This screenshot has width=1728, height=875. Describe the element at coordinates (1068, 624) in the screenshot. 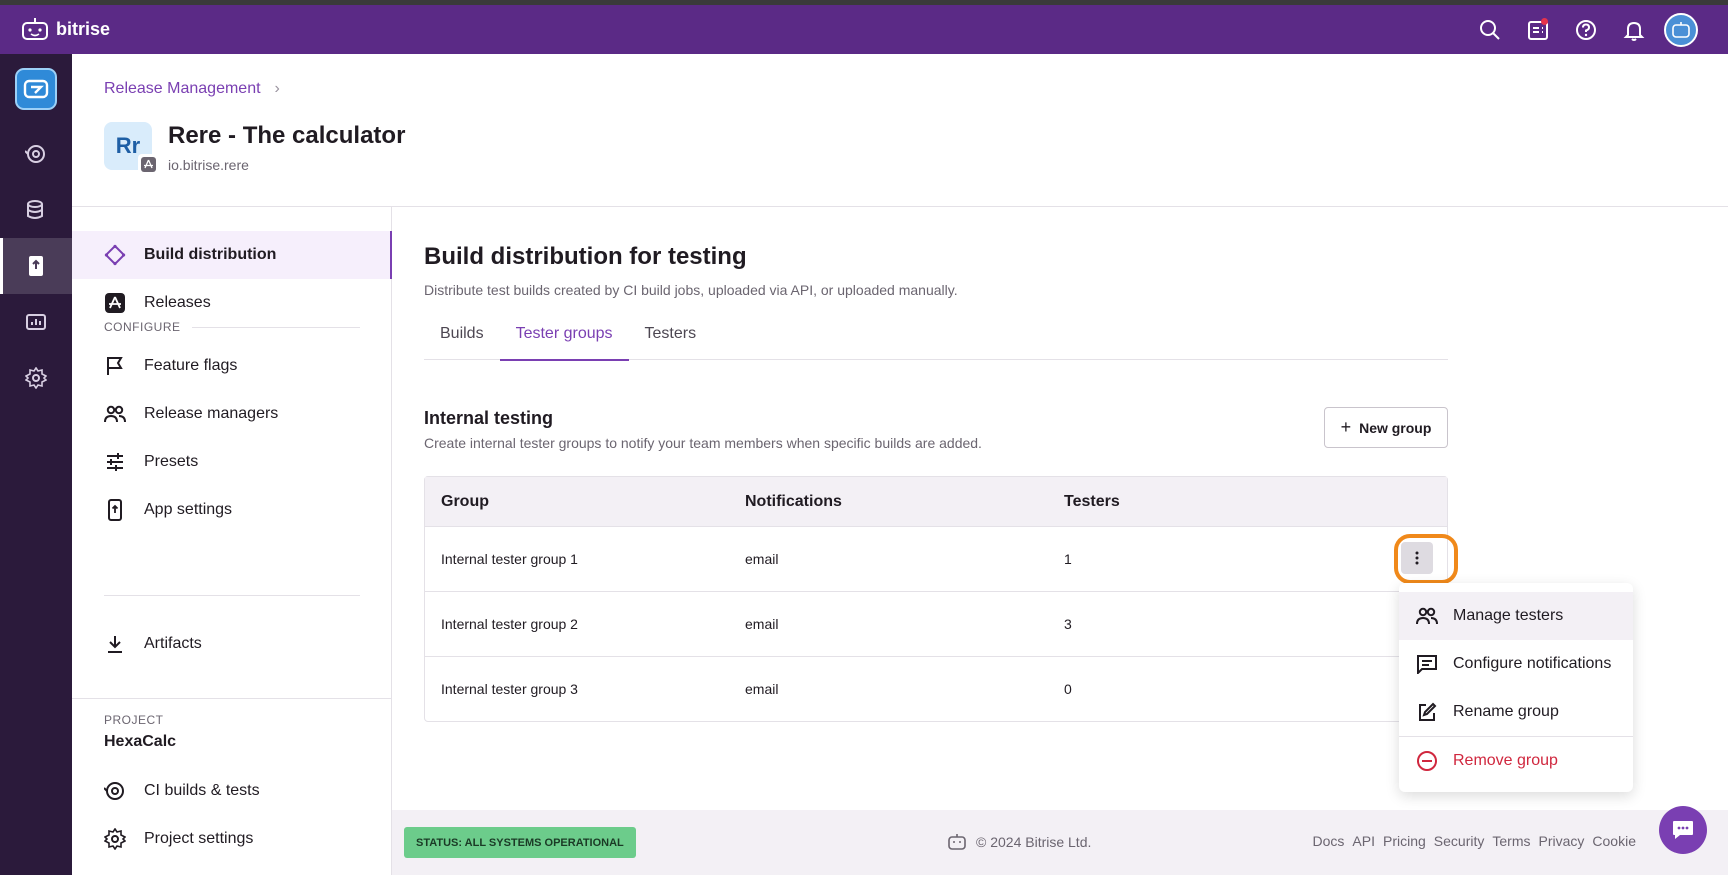

I see `testers-count: 3` at that location.